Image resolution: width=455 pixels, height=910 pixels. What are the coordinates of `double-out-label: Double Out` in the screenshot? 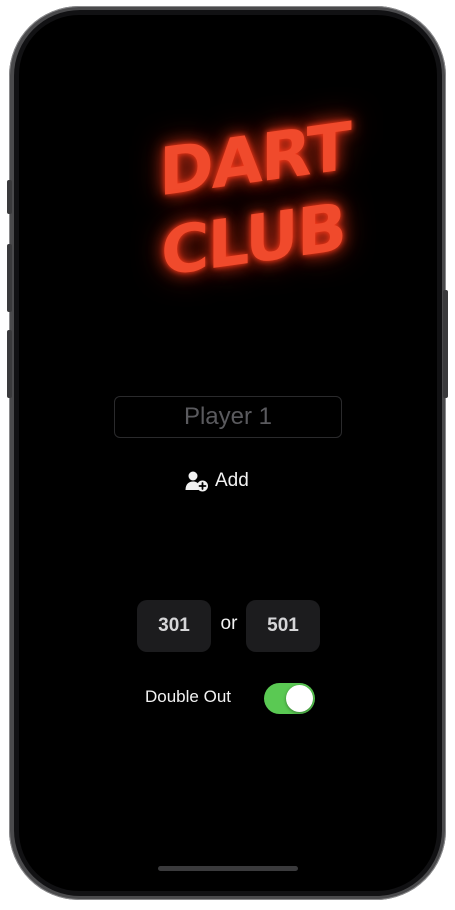 It's located at (188, 696).